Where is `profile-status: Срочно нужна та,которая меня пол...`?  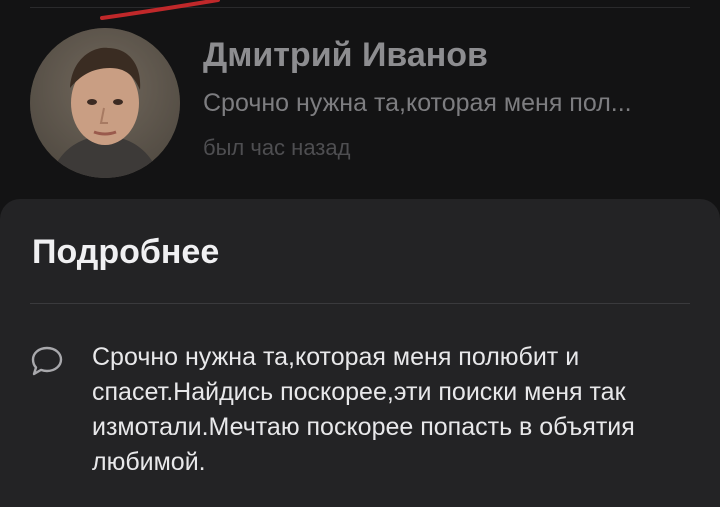
profile-status: Срочно нужна та,которая меня пол... is located at coordinates (417, 103).